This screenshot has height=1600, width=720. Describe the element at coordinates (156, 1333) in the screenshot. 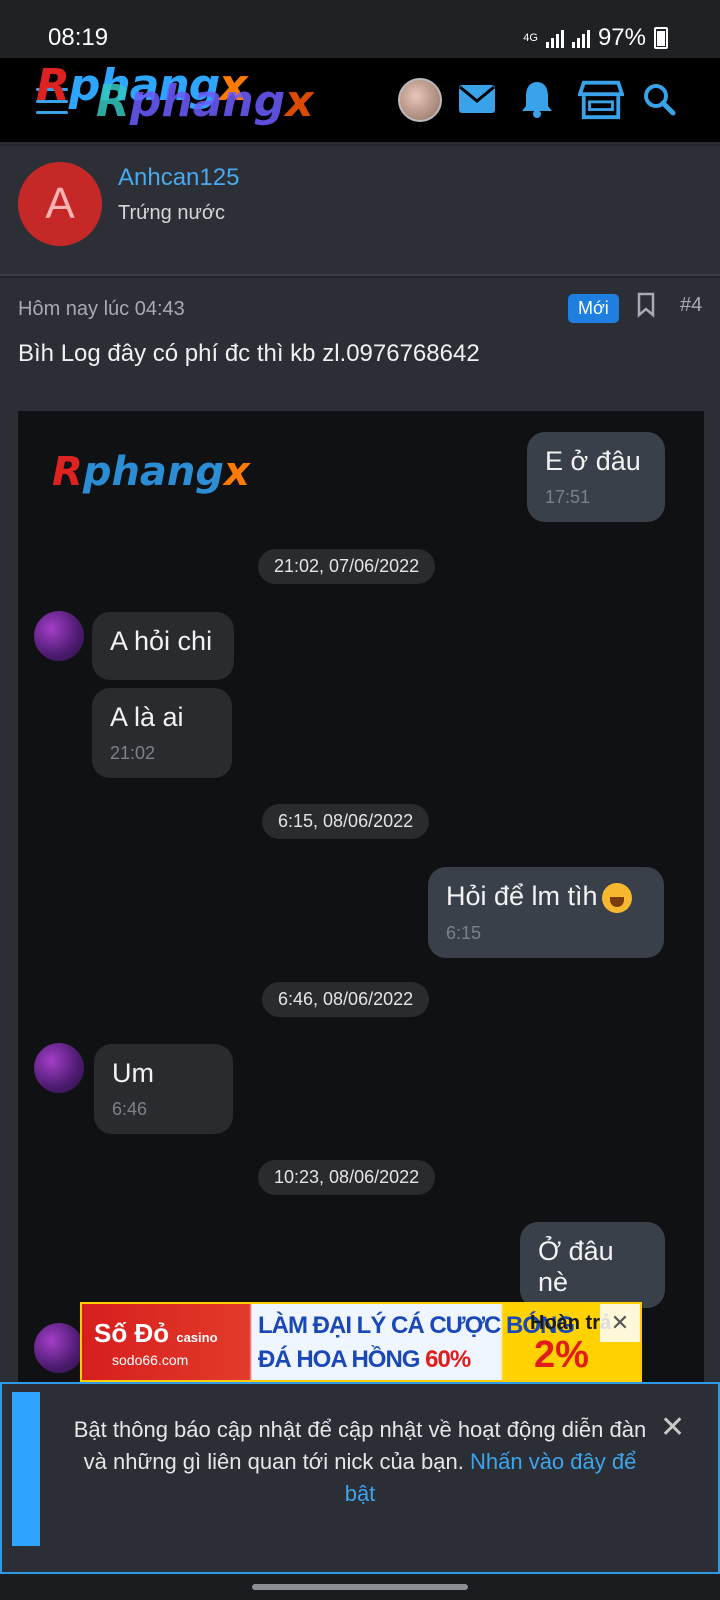

I see `ad-brand: Số Đỏ casino` at that location.